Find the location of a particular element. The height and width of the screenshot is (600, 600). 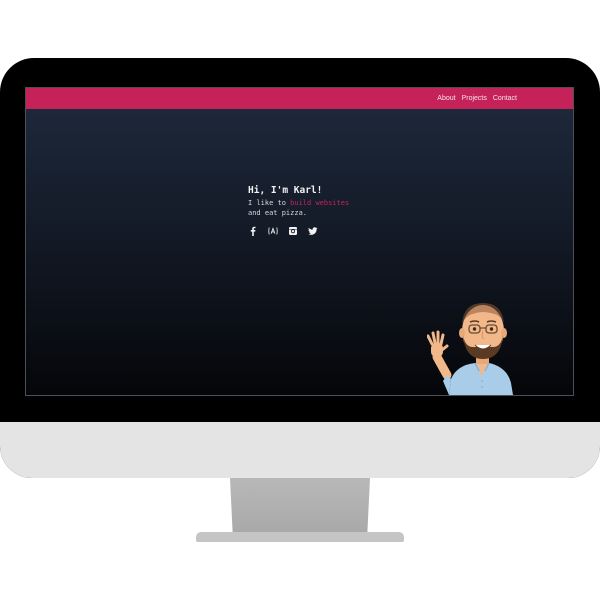

tagline-prefix: I like to is located at coordinates (269, 203).